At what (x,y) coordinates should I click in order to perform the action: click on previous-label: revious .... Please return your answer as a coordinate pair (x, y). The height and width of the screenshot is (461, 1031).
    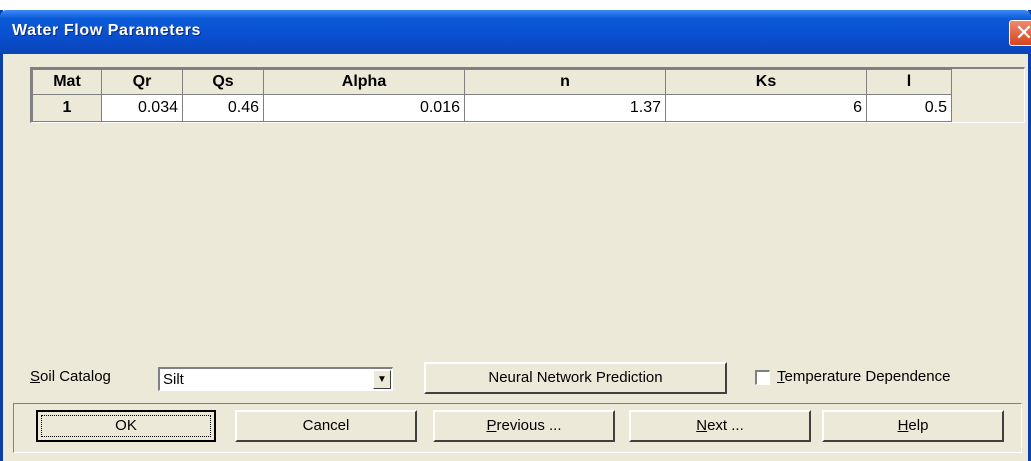
    Looking at the image, I should click on (529, 425).